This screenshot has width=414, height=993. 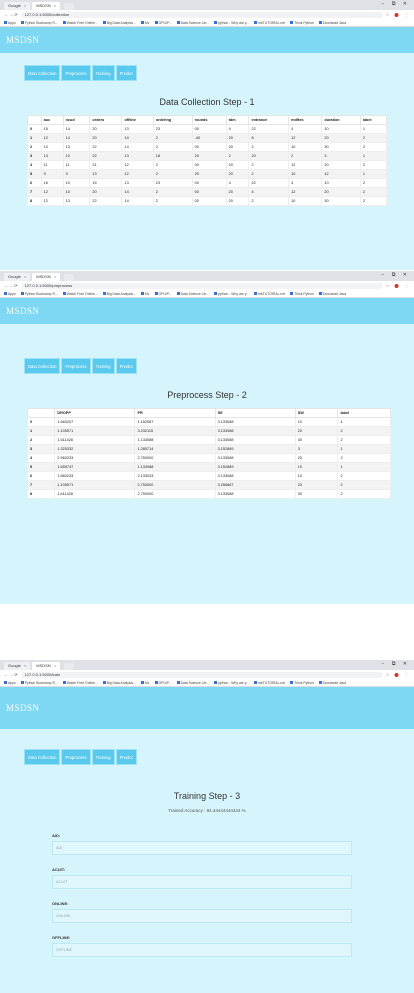 I want to click on acuit-input: ACUIT, so click(x=202, y=882).